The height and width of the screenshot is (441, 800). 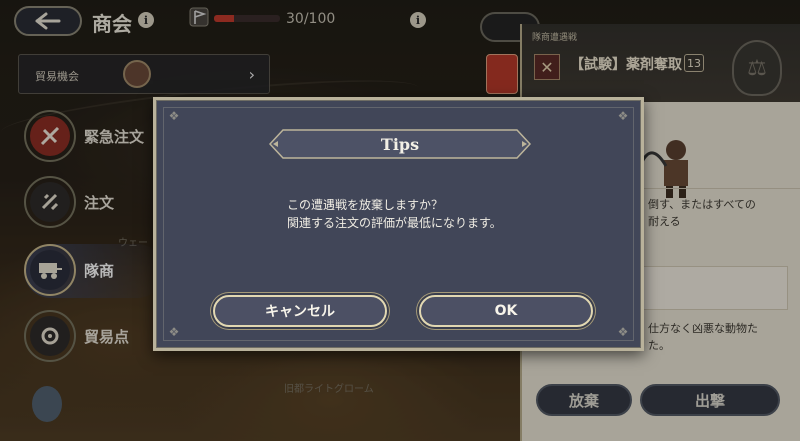 I want to click on cancel-button: キャンセル, so click(x=300, y=311).